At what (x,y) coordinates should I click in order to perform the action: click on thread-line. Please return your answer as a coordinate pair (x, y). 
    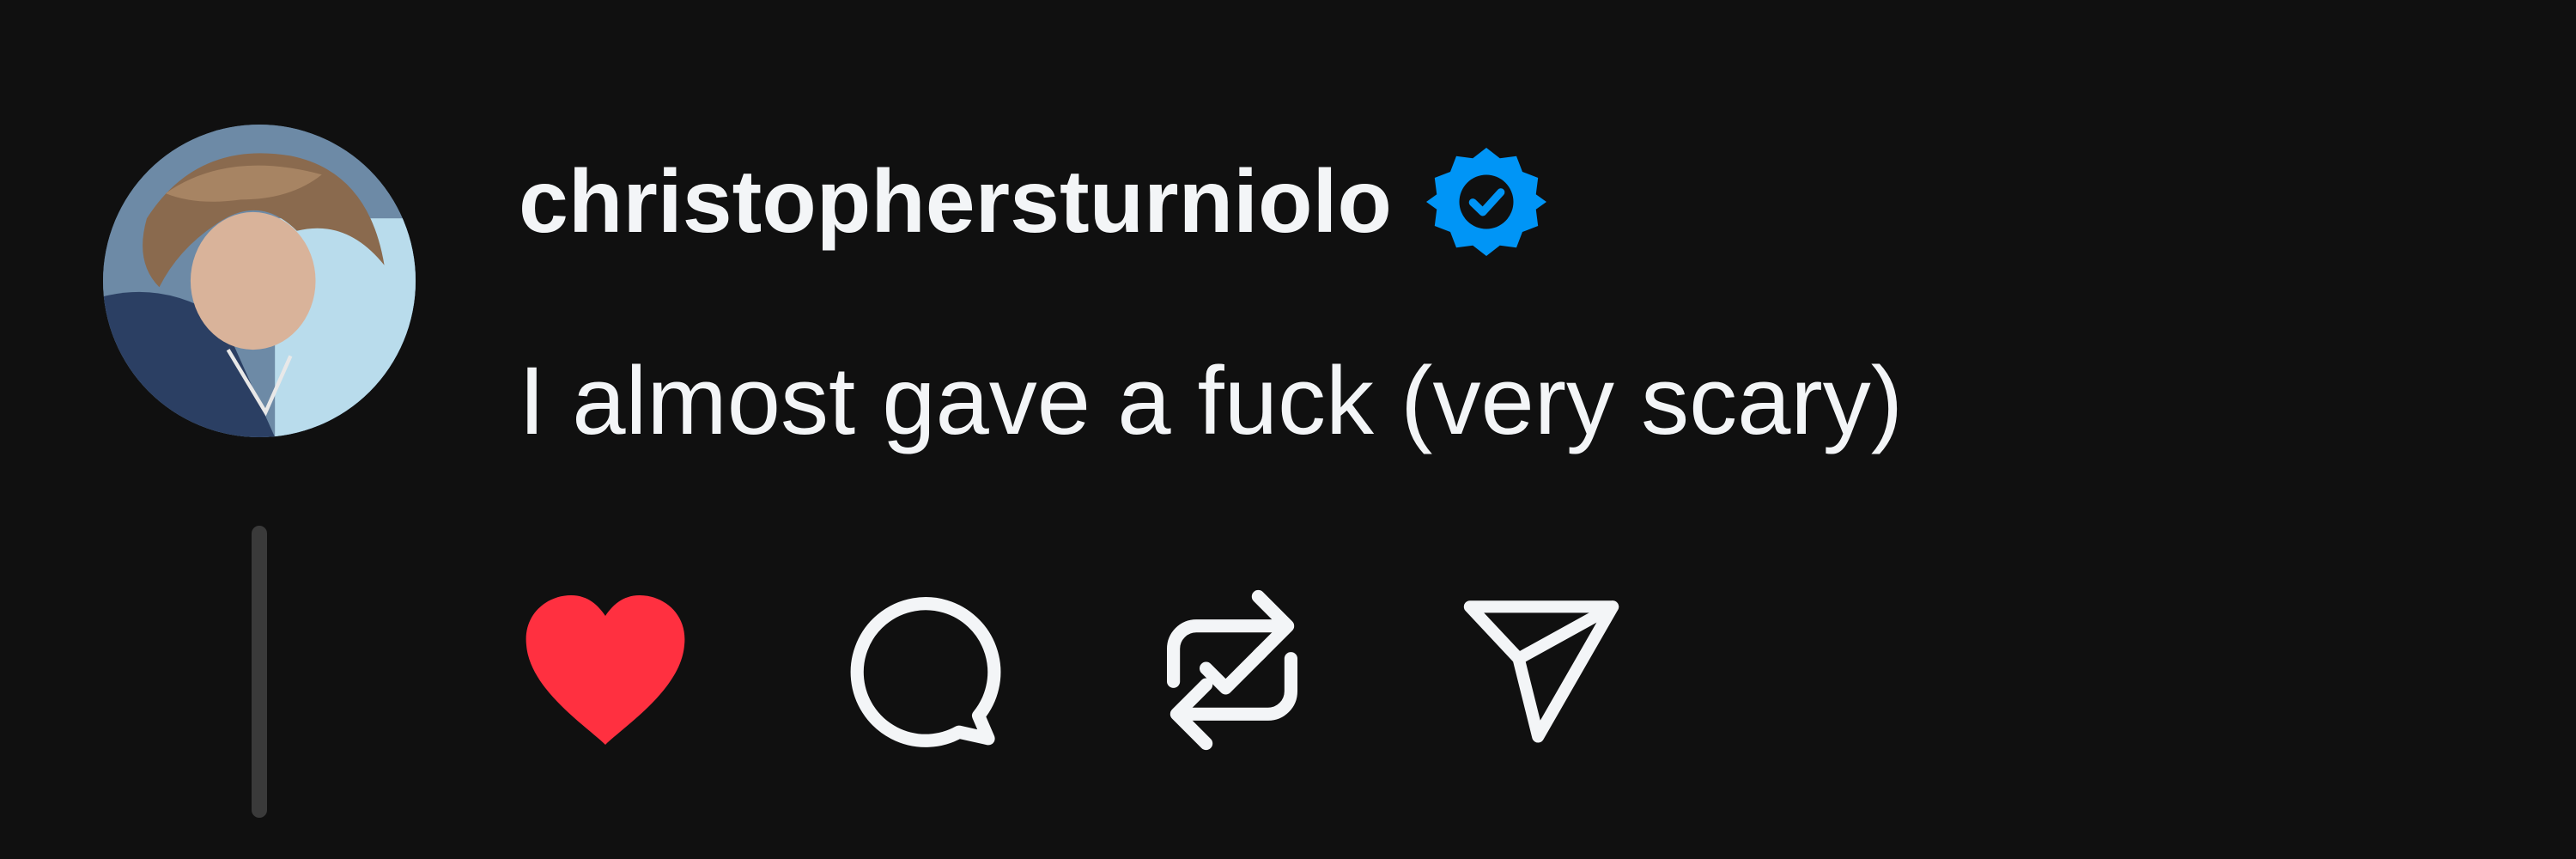
    Looking at the image, I should click on (259, 672).